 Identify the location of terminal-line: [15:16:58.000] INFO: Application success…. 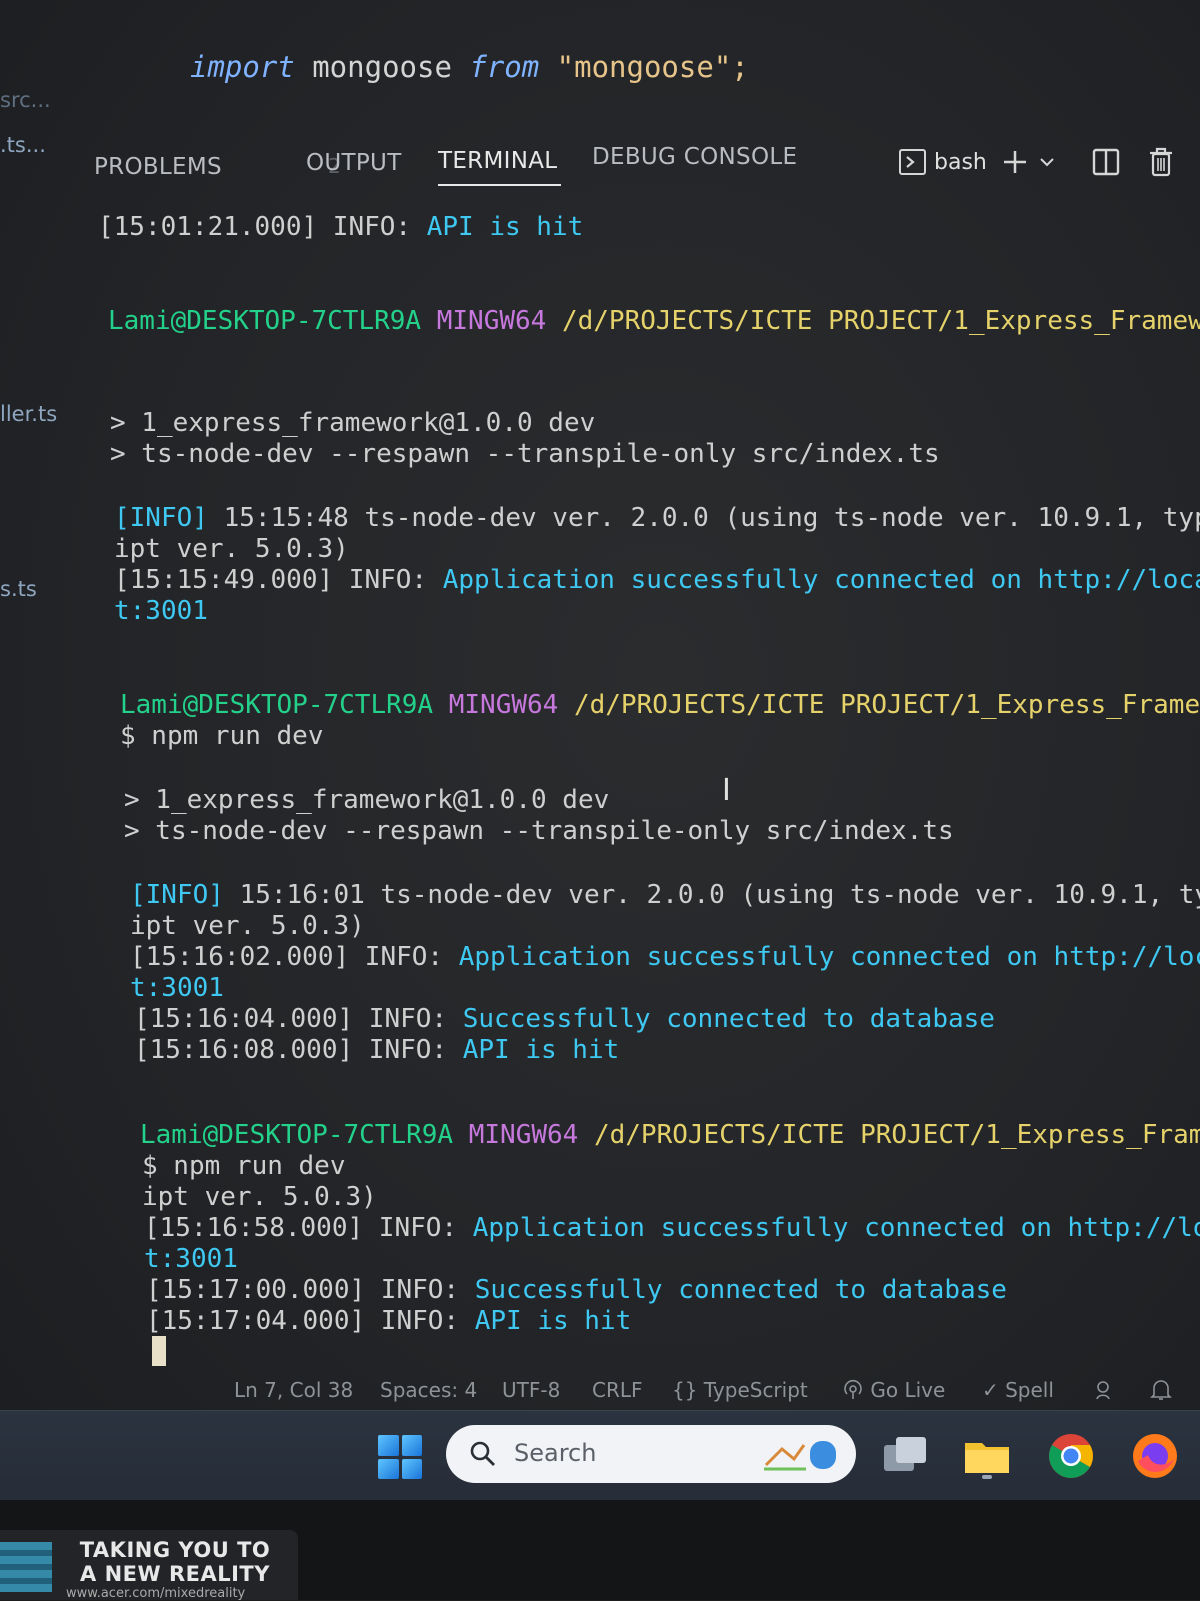
(672, 1228).